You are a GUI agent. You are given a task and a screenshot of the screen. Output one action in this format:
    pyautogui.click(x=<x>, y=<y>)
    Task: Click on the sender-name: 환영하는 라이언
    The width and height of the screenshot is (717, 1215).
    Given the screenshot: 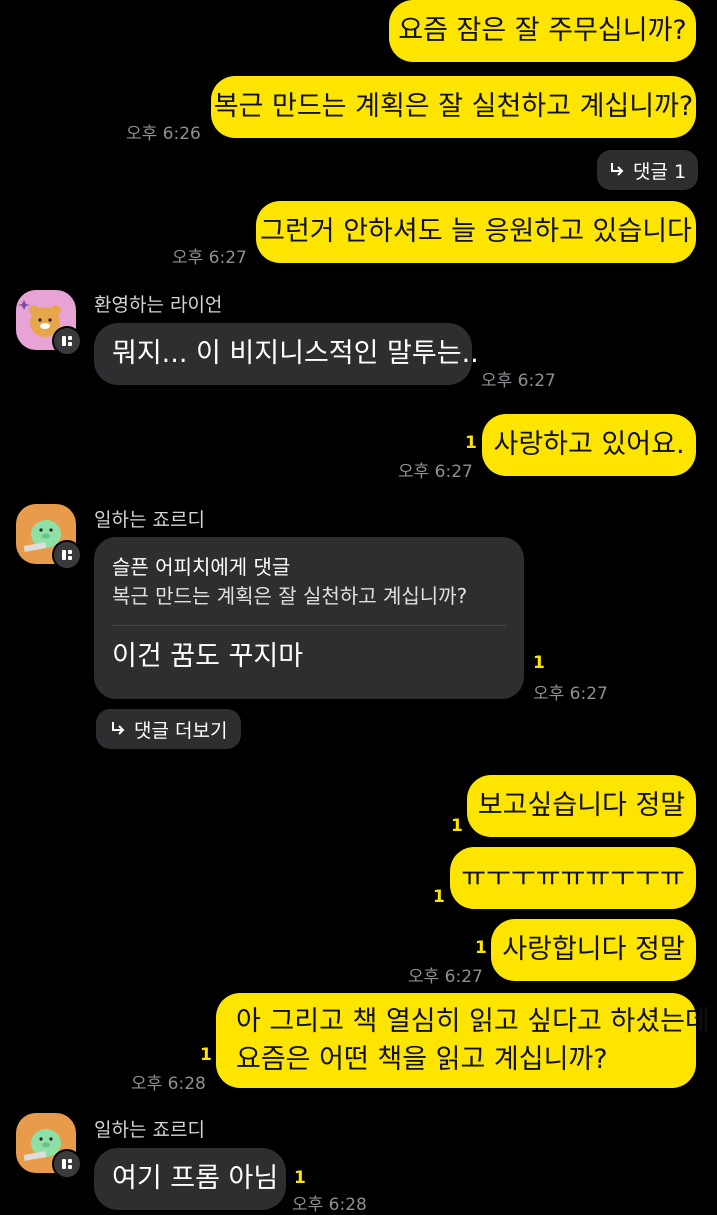 What is the action you would take?
    pyautogui.click(x=158, y=305)
    